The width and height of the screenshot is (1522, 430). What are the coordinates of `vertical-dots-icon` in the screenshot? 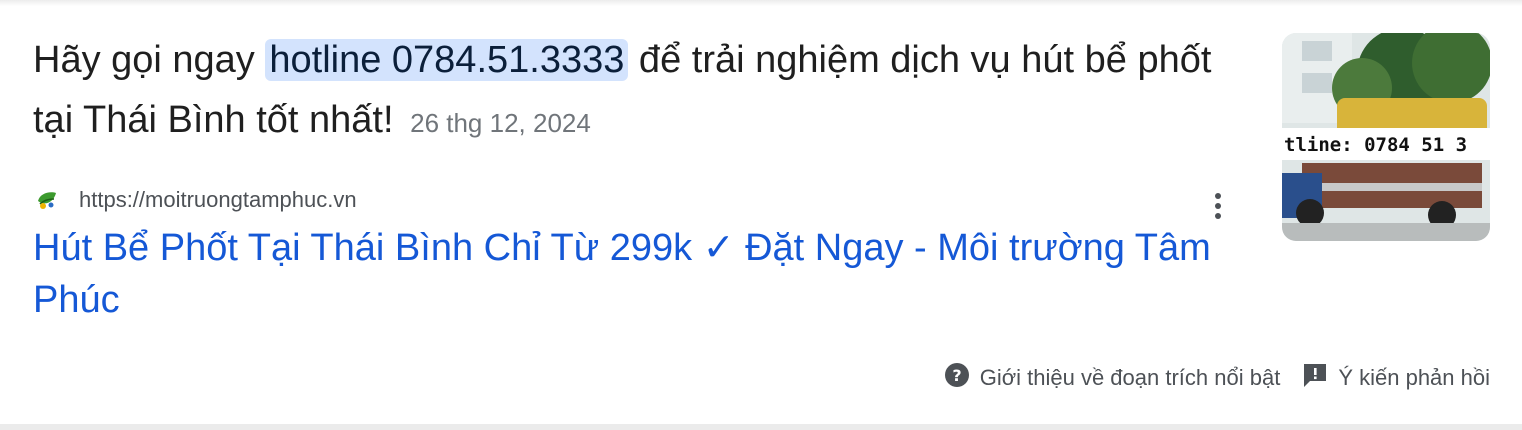 It's located at (1218, 206).